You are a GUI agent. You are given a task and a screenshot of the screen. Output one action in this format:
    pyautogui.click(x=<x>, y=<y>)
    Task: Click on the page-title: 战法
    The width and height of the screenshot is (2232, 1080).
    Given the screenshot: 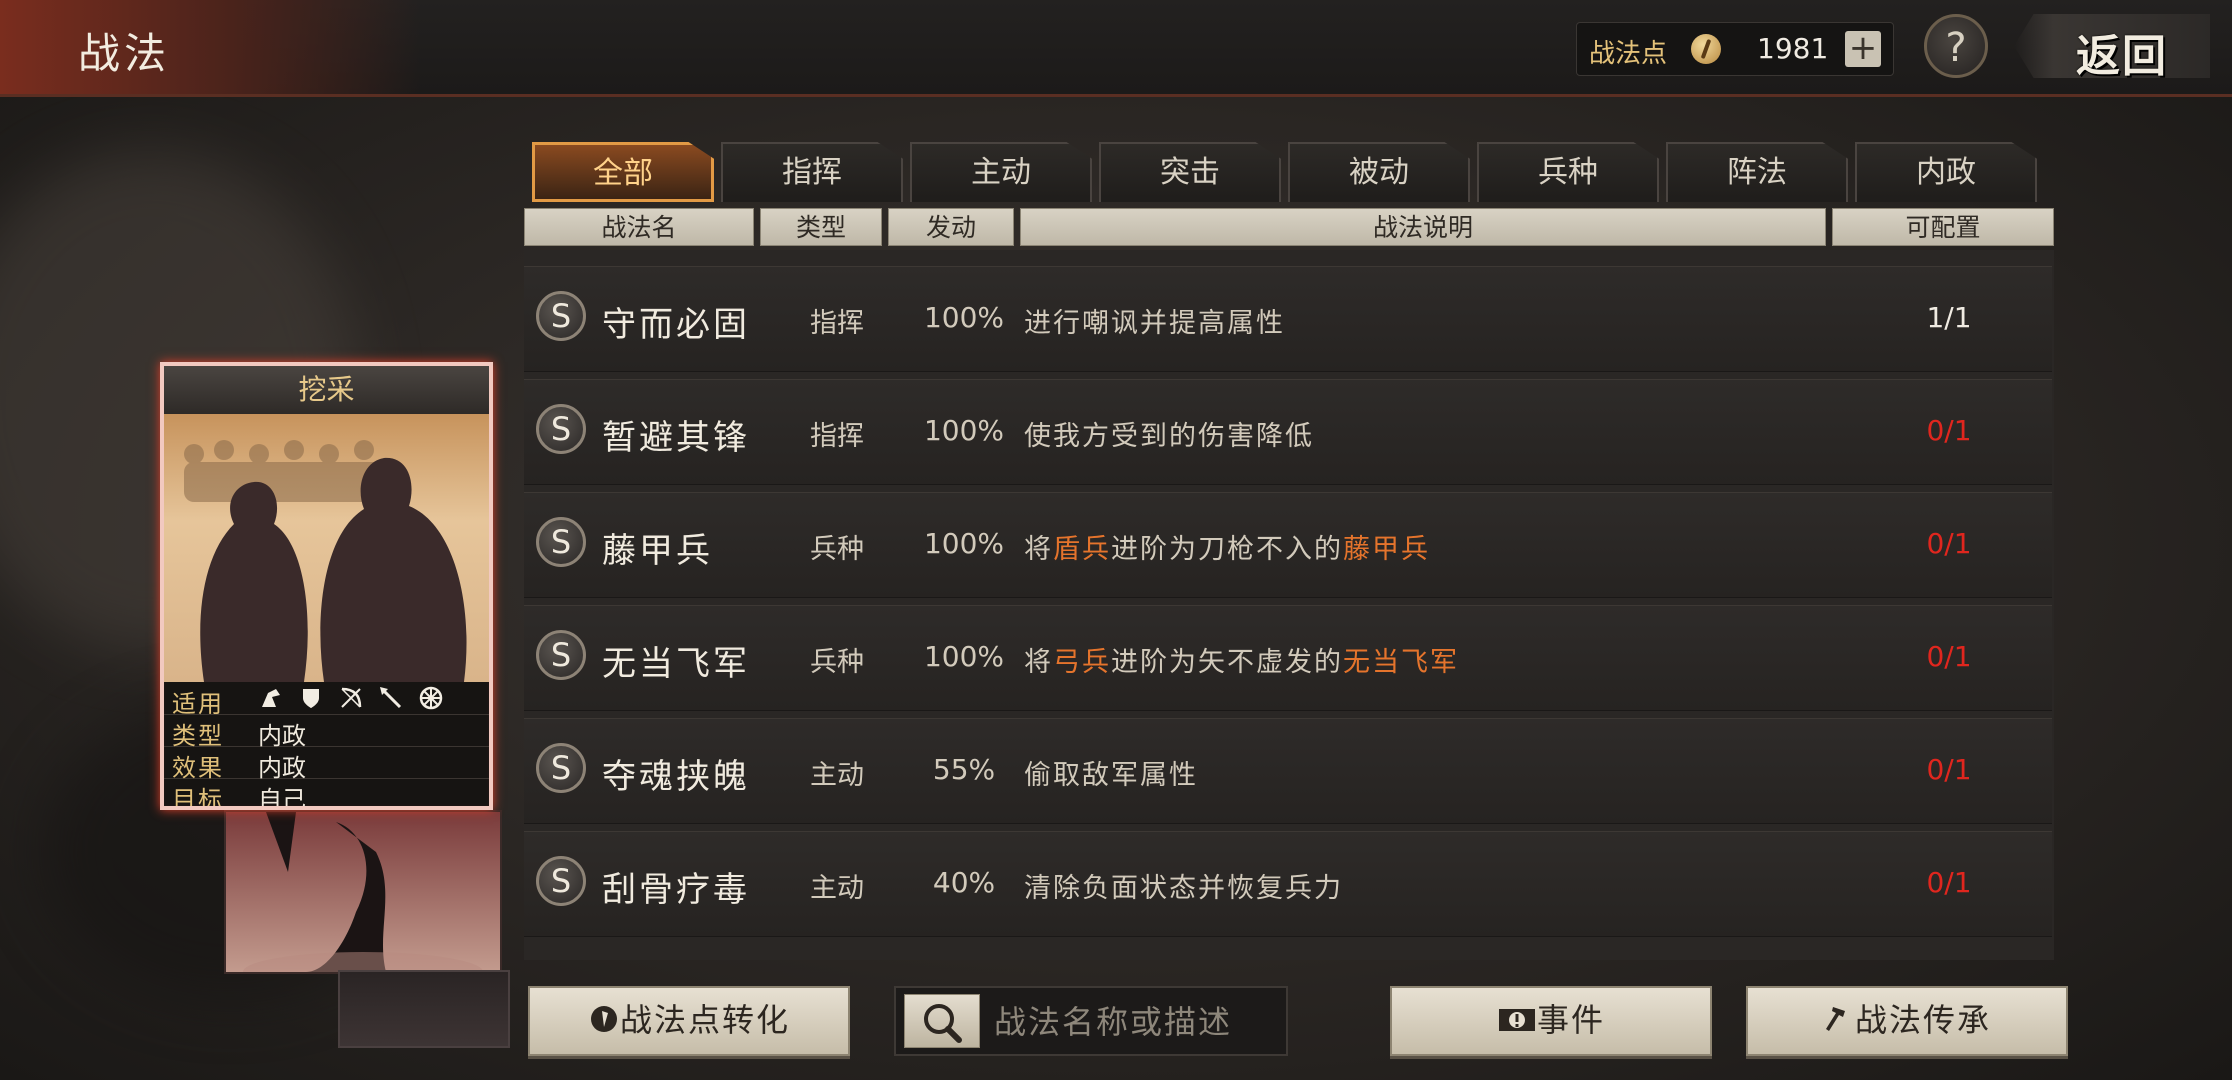 What is the action you would take?
    pyautogui.click(x=124, y=53)
    